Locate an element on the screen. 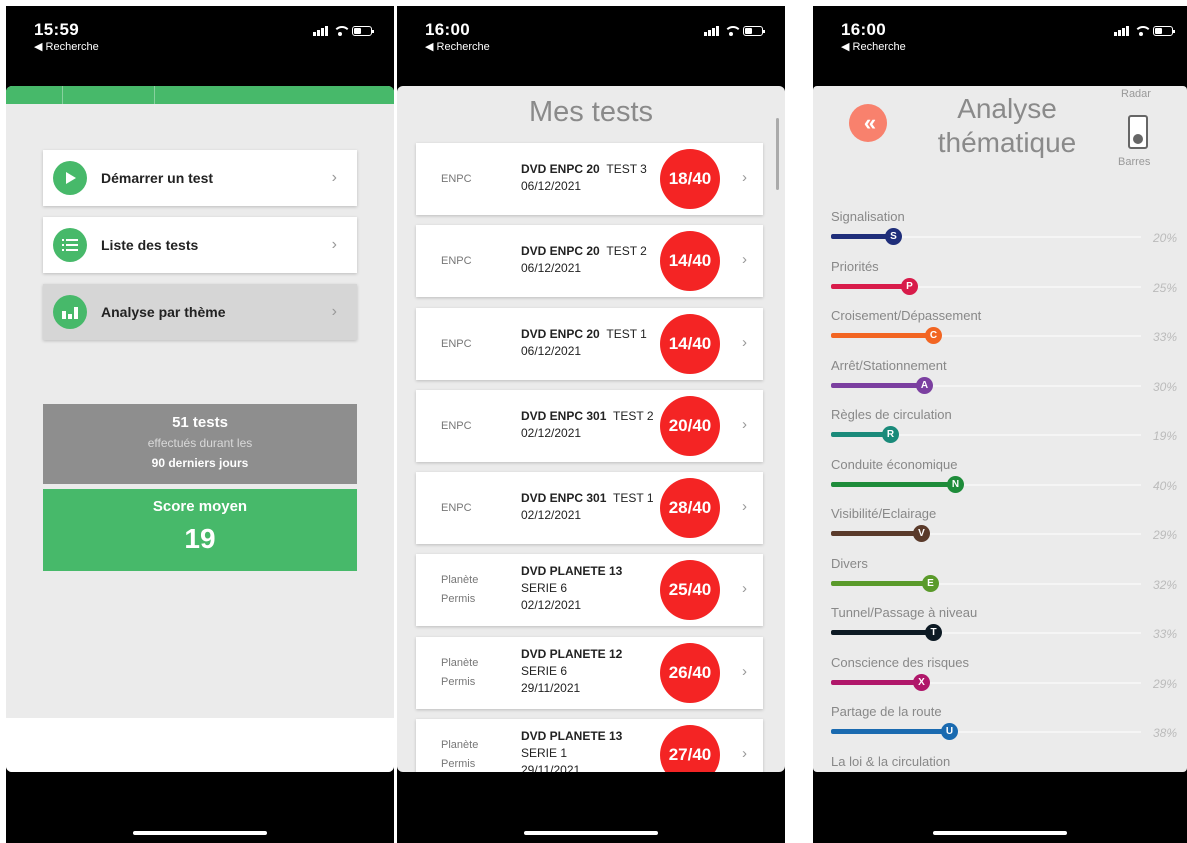  theme-row: Croisement/Dépassement C 33% is located at coordinates (1004, 327).